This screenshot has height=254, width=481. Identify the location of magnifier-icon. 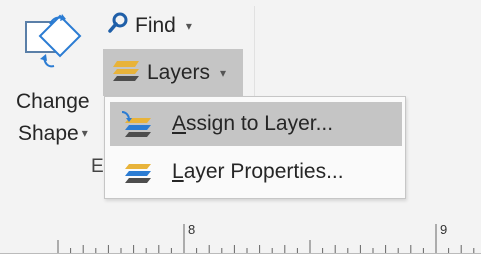
(118, 26).